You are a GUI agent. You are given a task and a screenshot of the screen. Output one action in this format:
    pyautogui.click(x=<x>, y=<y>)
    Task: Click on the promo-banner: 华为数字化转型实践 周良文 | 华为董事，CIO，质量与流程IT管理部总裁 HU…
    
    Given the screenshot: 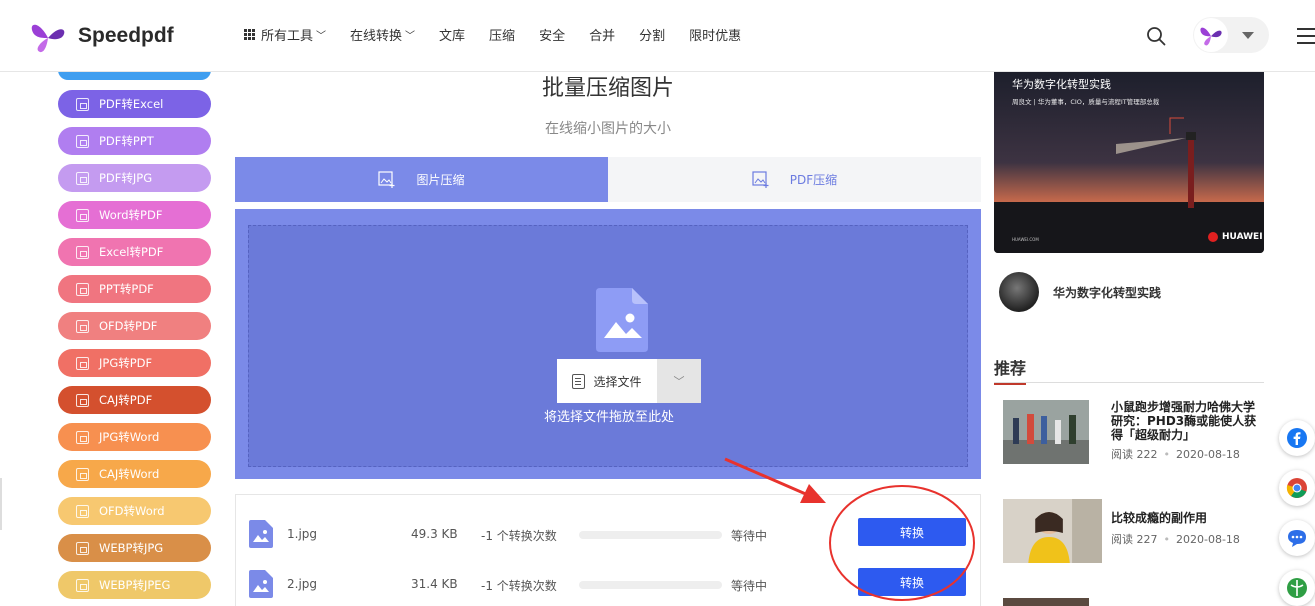 What is the action you would take?
    pyautogui.click(x=1129, y=162)
    